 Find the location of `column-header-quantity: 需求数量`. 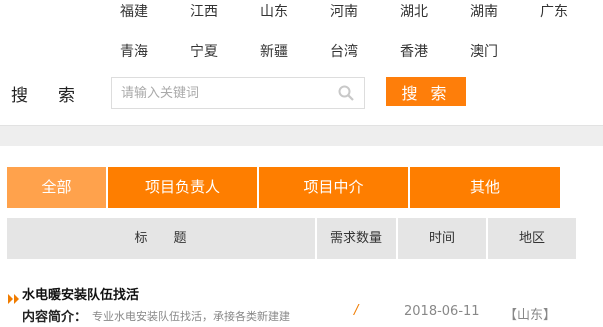

column-header-quantity: 需求数量 is located at coordinates (355, 238).